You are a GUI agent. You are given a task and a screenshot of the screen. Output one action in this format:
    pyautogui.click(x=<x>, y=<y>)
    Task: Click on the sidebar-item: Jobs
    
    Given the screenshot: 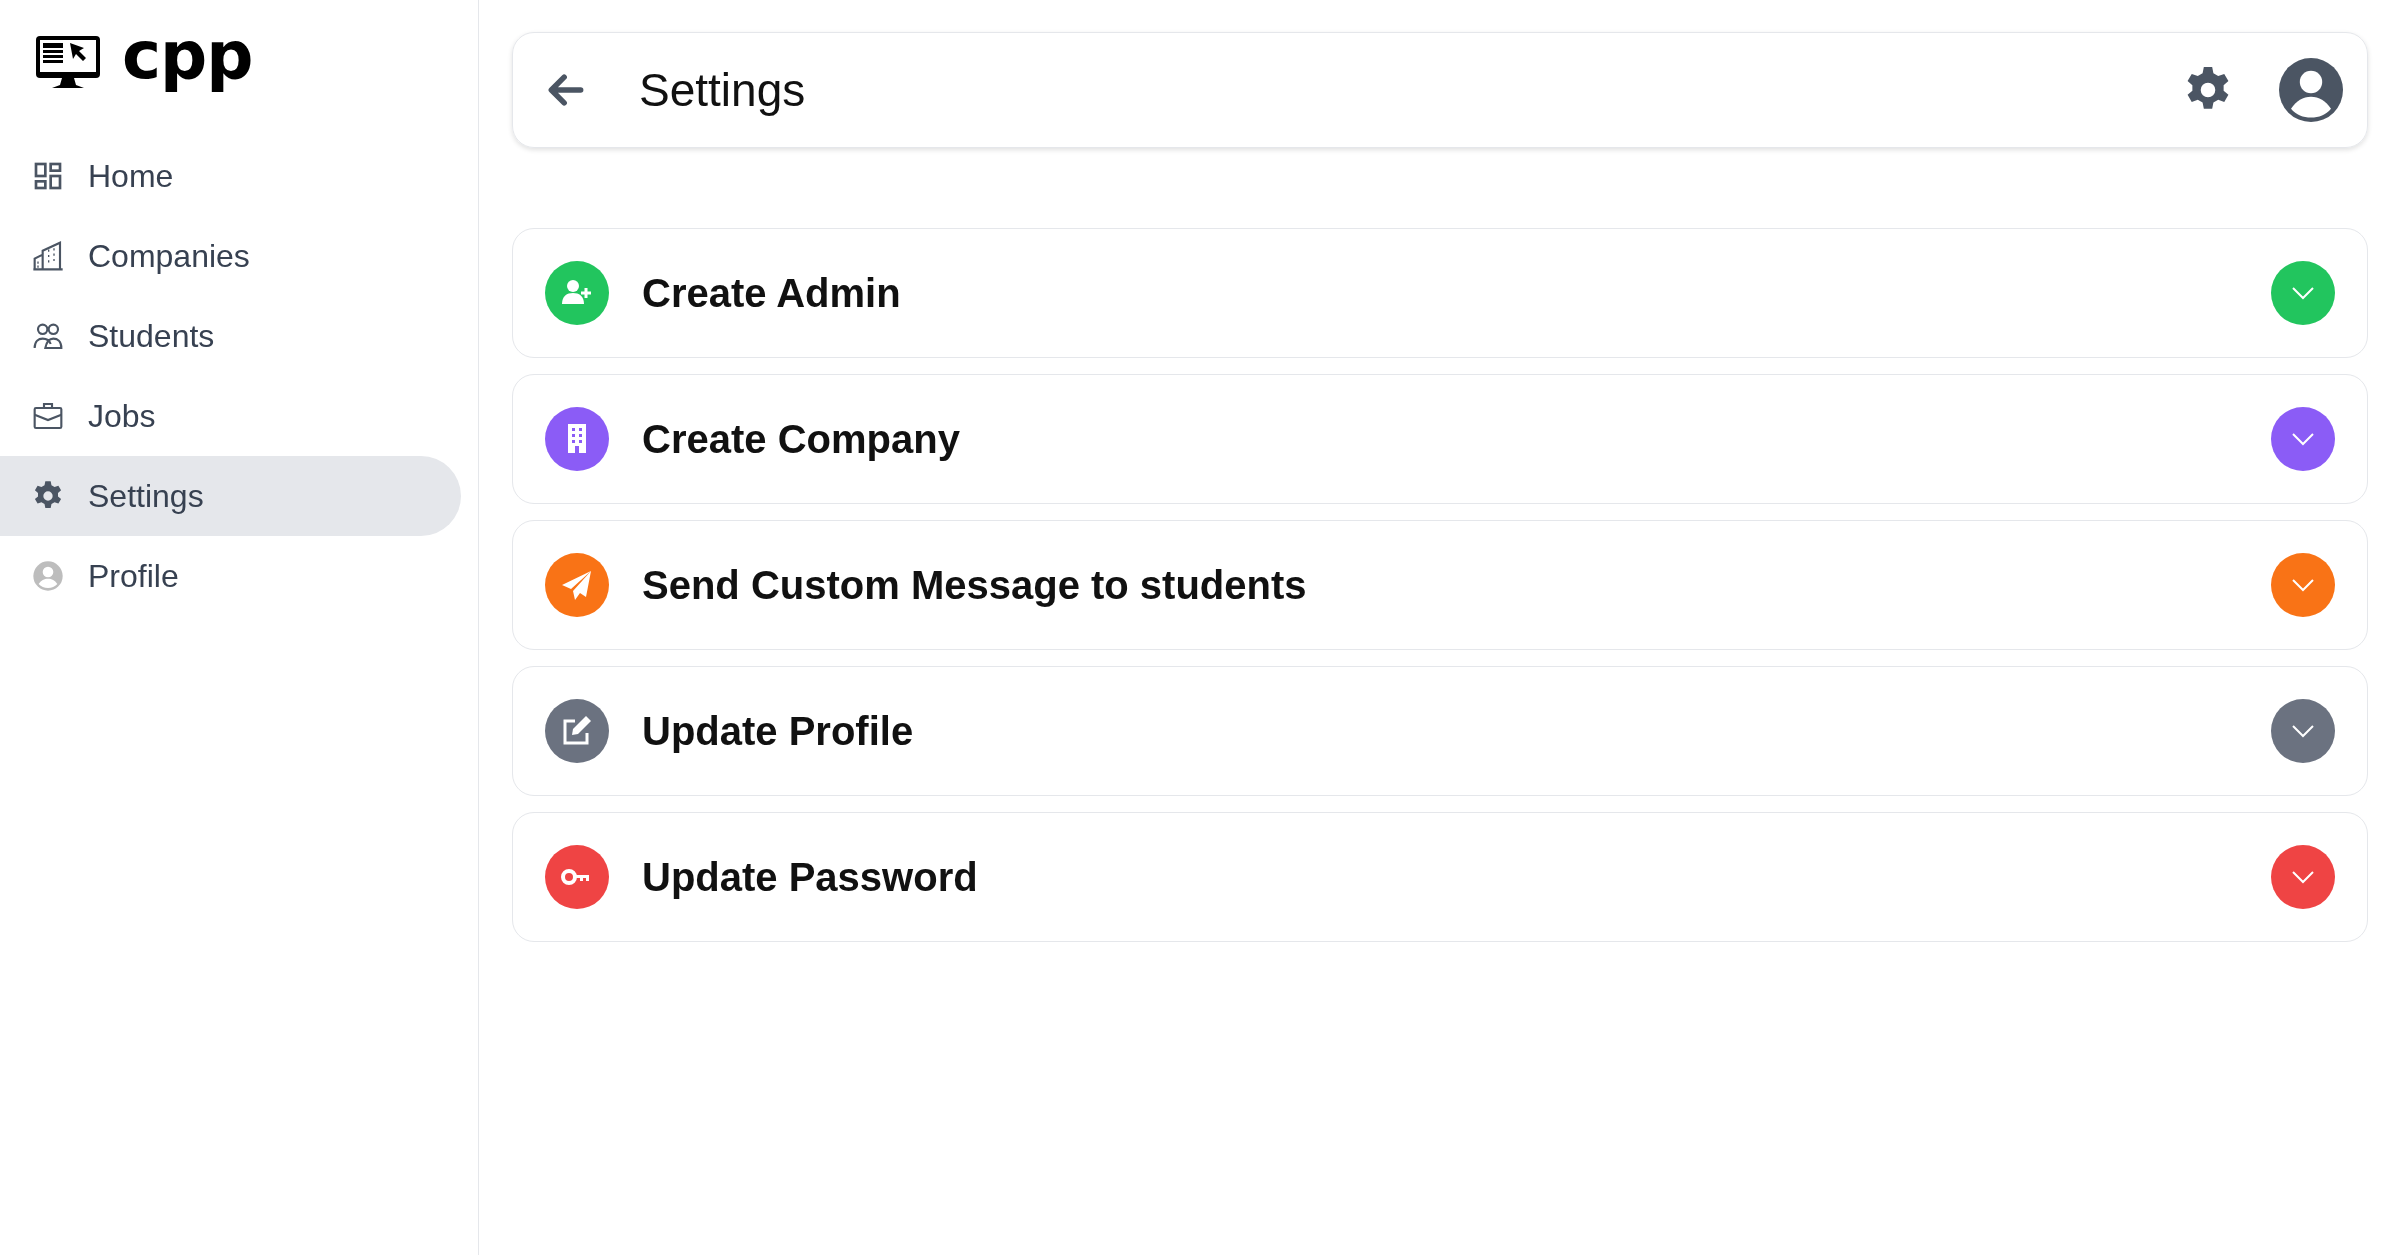 What is the action you would take?
    pyautogui.click(x=230, y=416)
    